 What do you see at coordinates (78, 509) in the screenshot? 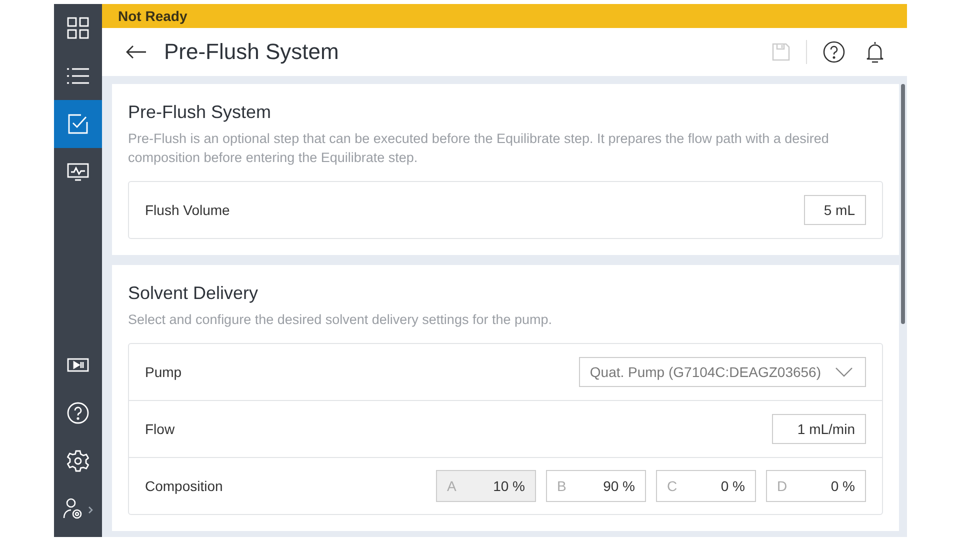
I see `user-settings-icon` at bounding box center [78, 509].